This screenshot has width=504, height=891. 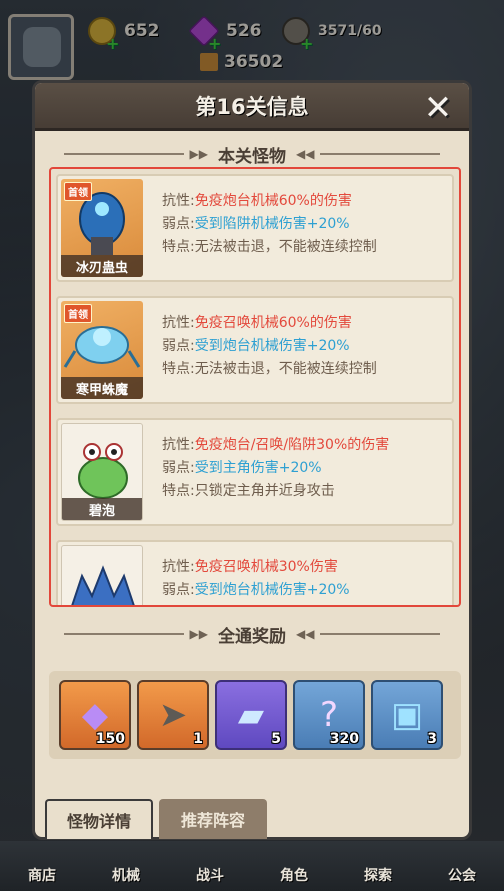 What do you see at coordinates (102, 228) in the screenshot?
I see `monster-portrait: 首领 冰刃蛊虫` at bounding box center [102, 228].